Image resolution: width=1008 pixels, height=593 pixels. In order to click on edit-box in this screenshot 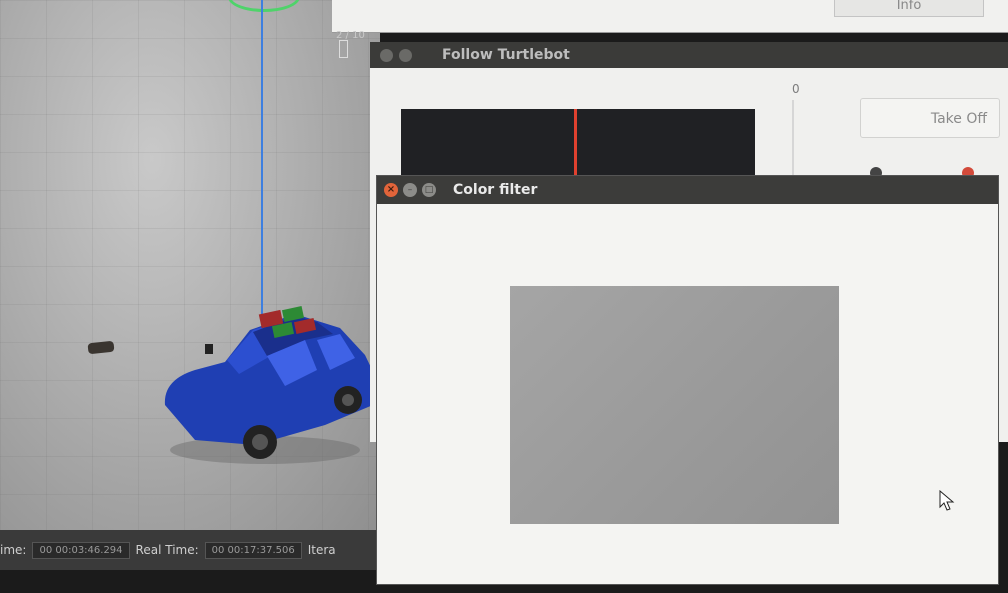, I will do `click(343, 49)`.